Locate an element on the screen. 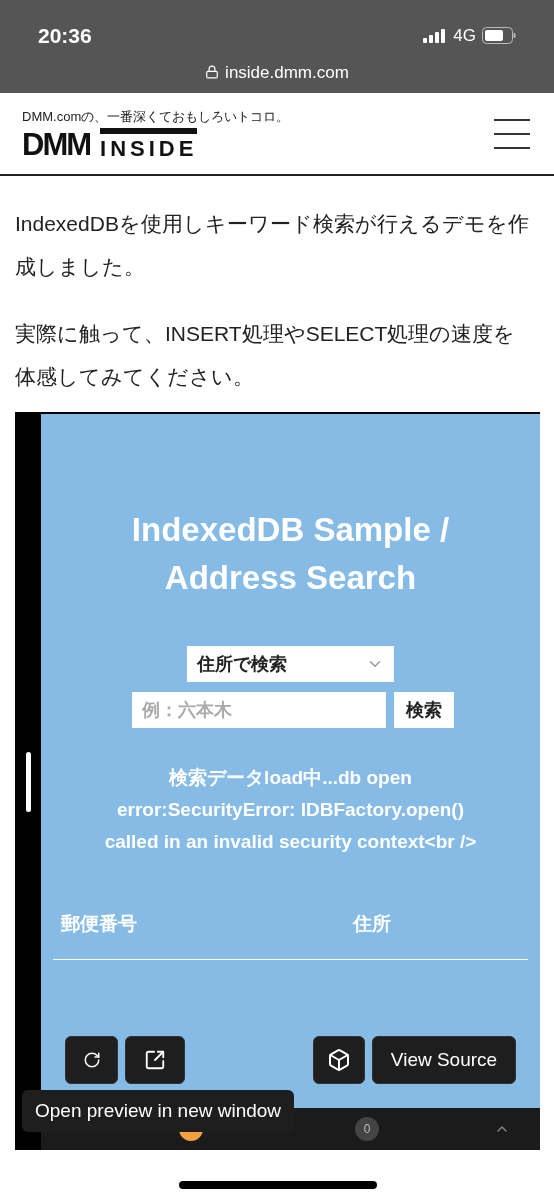 Image resolution: width=554 pixels, height=1200 pixels. cube-button is located at coordinates (339, 1060).